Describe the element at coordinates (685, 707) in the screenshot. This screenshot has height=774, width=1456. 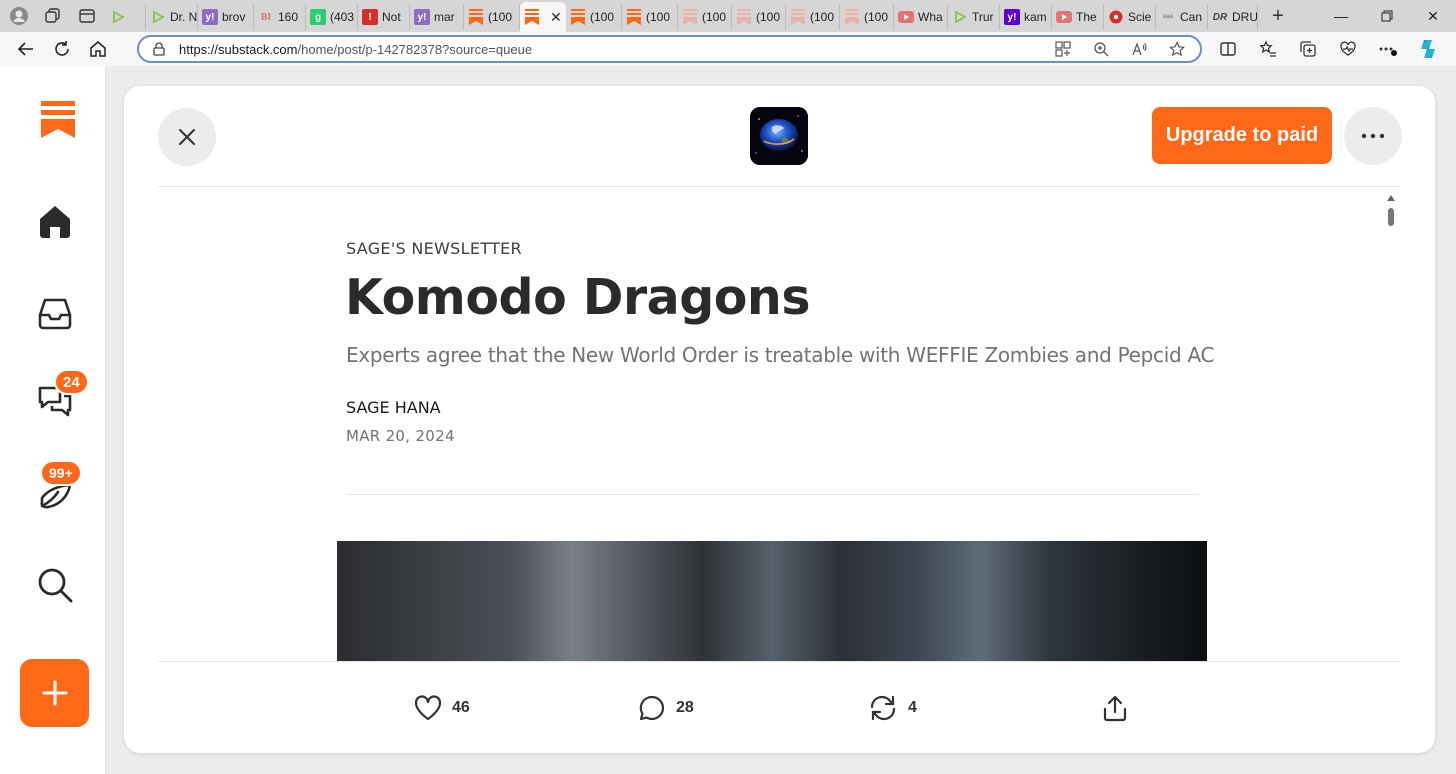
I see `comment-count: 28` at that location.